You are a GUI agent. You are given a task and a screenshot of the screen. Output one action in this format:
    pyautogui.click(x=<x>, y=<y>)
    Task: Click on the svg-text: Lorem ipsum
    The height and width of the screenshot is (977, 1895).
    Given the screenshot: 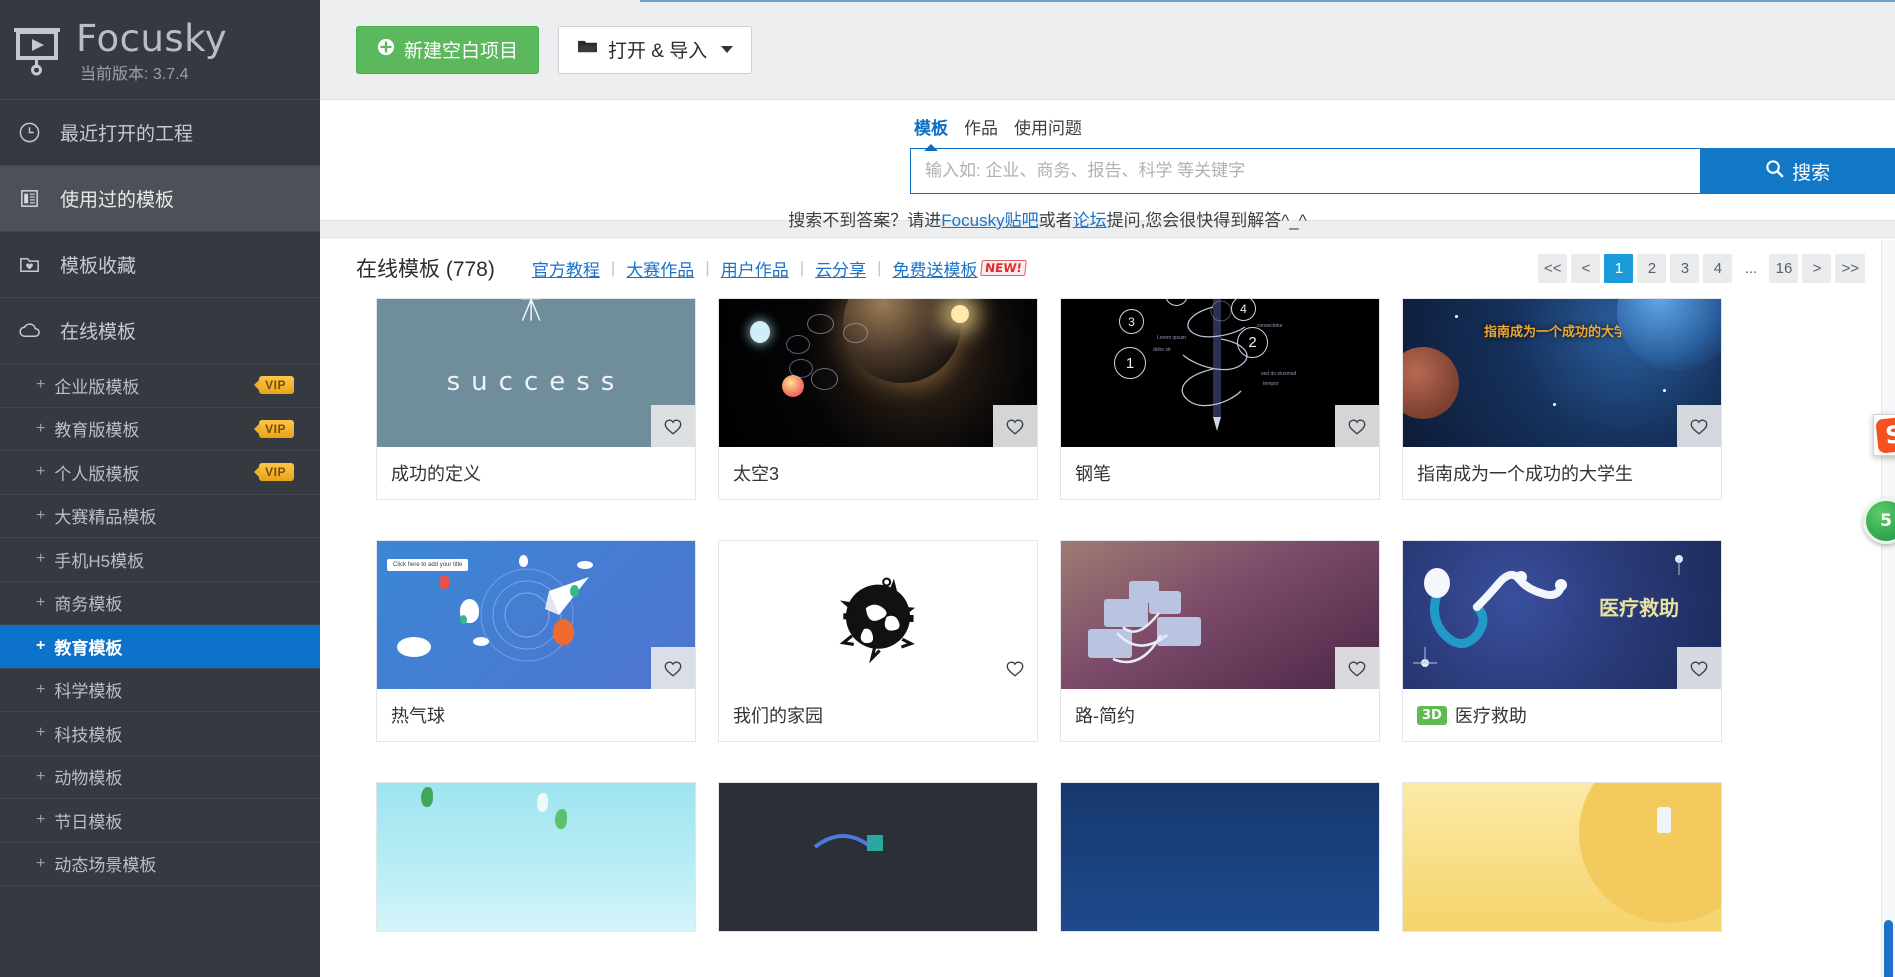 What is the action you would take?
    pyautogui.click(x=1171, y=338)
    